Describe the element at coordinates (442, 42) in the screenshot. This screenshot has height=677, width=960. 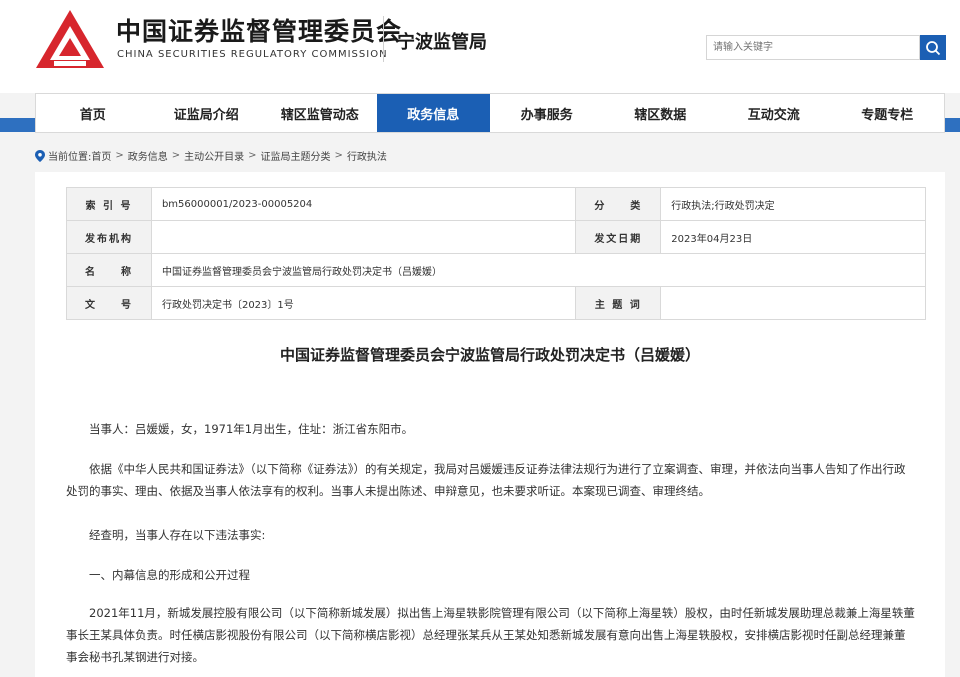
I see `bureau-name: 宁波监管局` at that location.